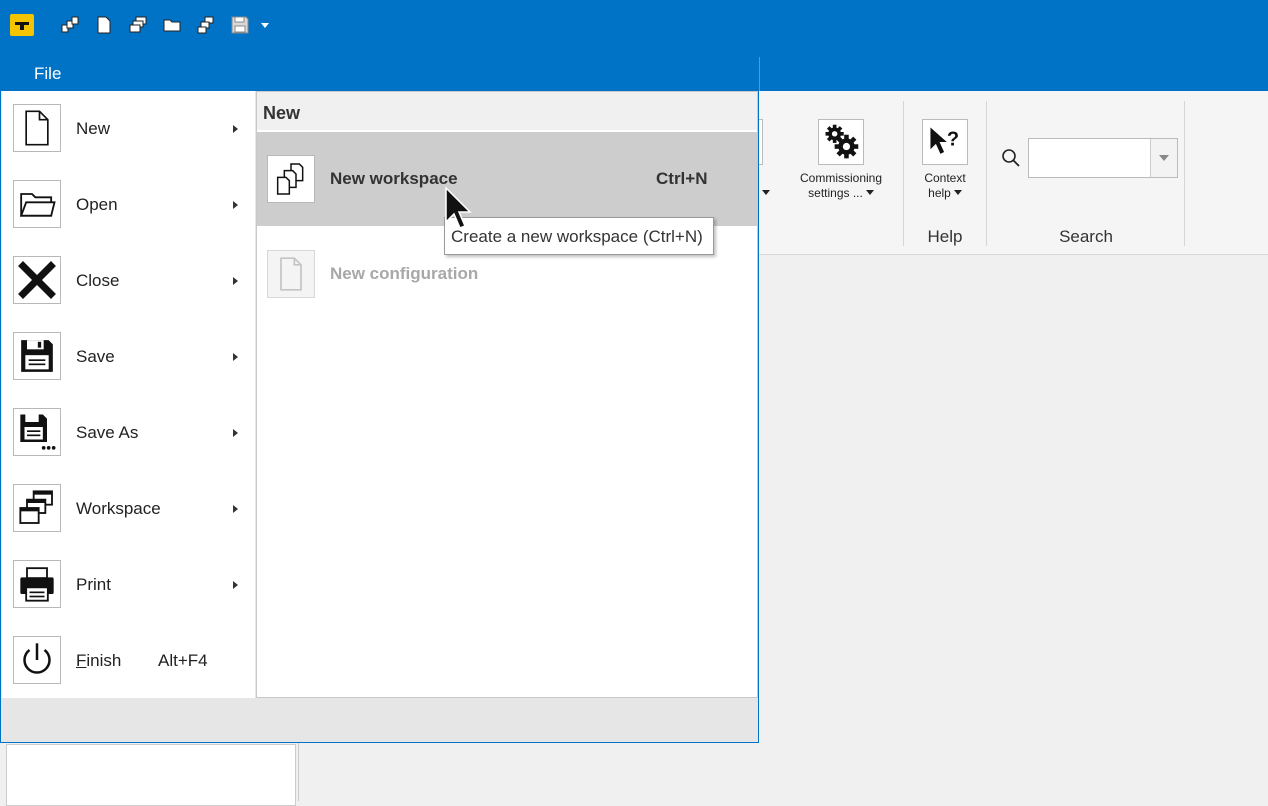  I want to click on workspace-icon, so click(37, 508).